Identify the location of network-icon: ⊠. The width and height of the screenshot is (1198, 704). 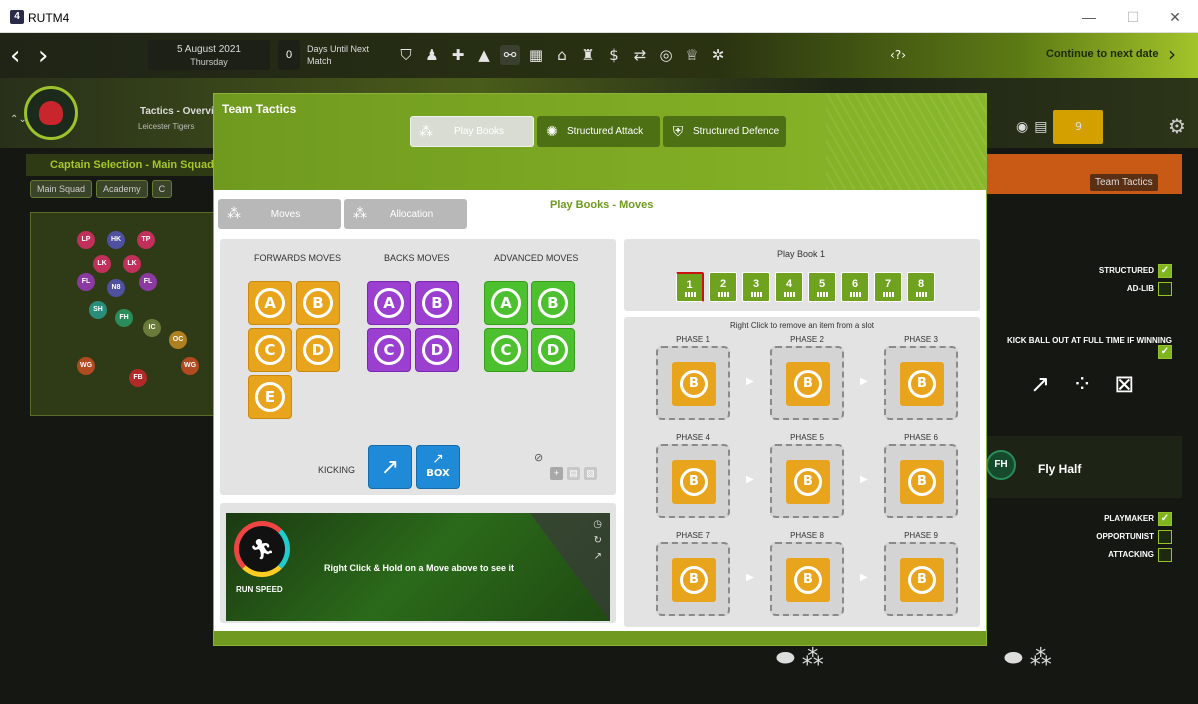
(1124, 384).